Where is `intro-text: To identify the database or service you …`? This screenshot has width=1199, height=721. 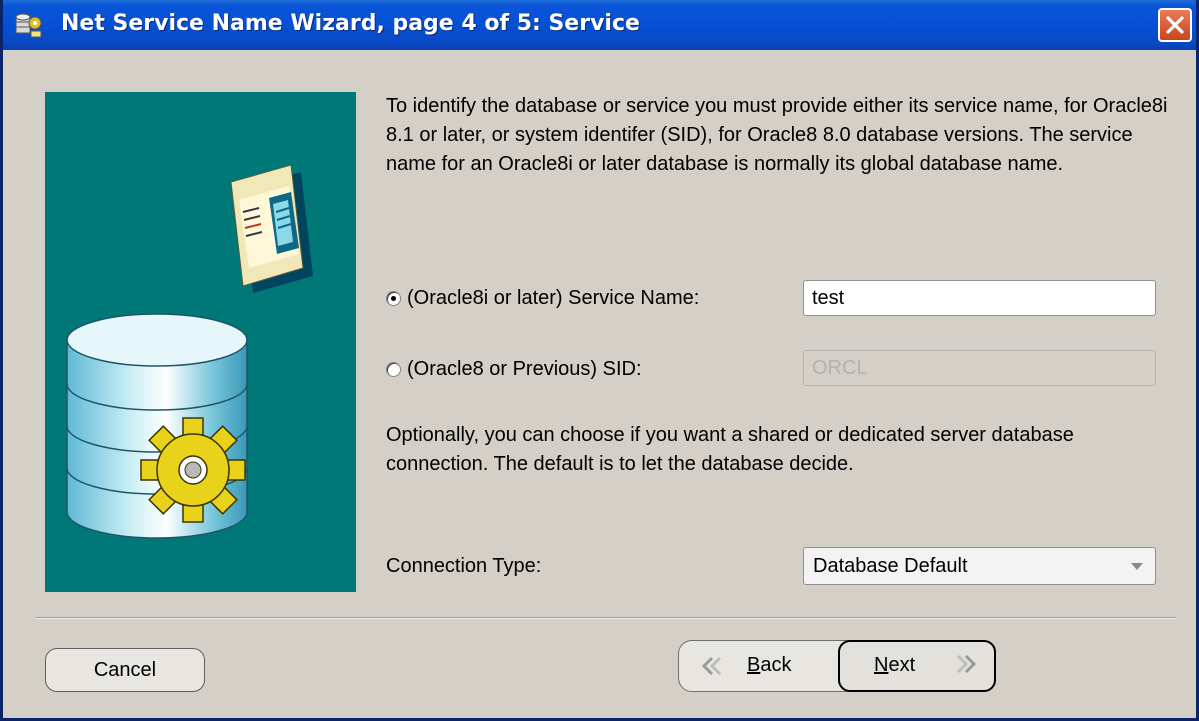 intro-text: To identify the database or service you … is located at coordinates (777, 135).